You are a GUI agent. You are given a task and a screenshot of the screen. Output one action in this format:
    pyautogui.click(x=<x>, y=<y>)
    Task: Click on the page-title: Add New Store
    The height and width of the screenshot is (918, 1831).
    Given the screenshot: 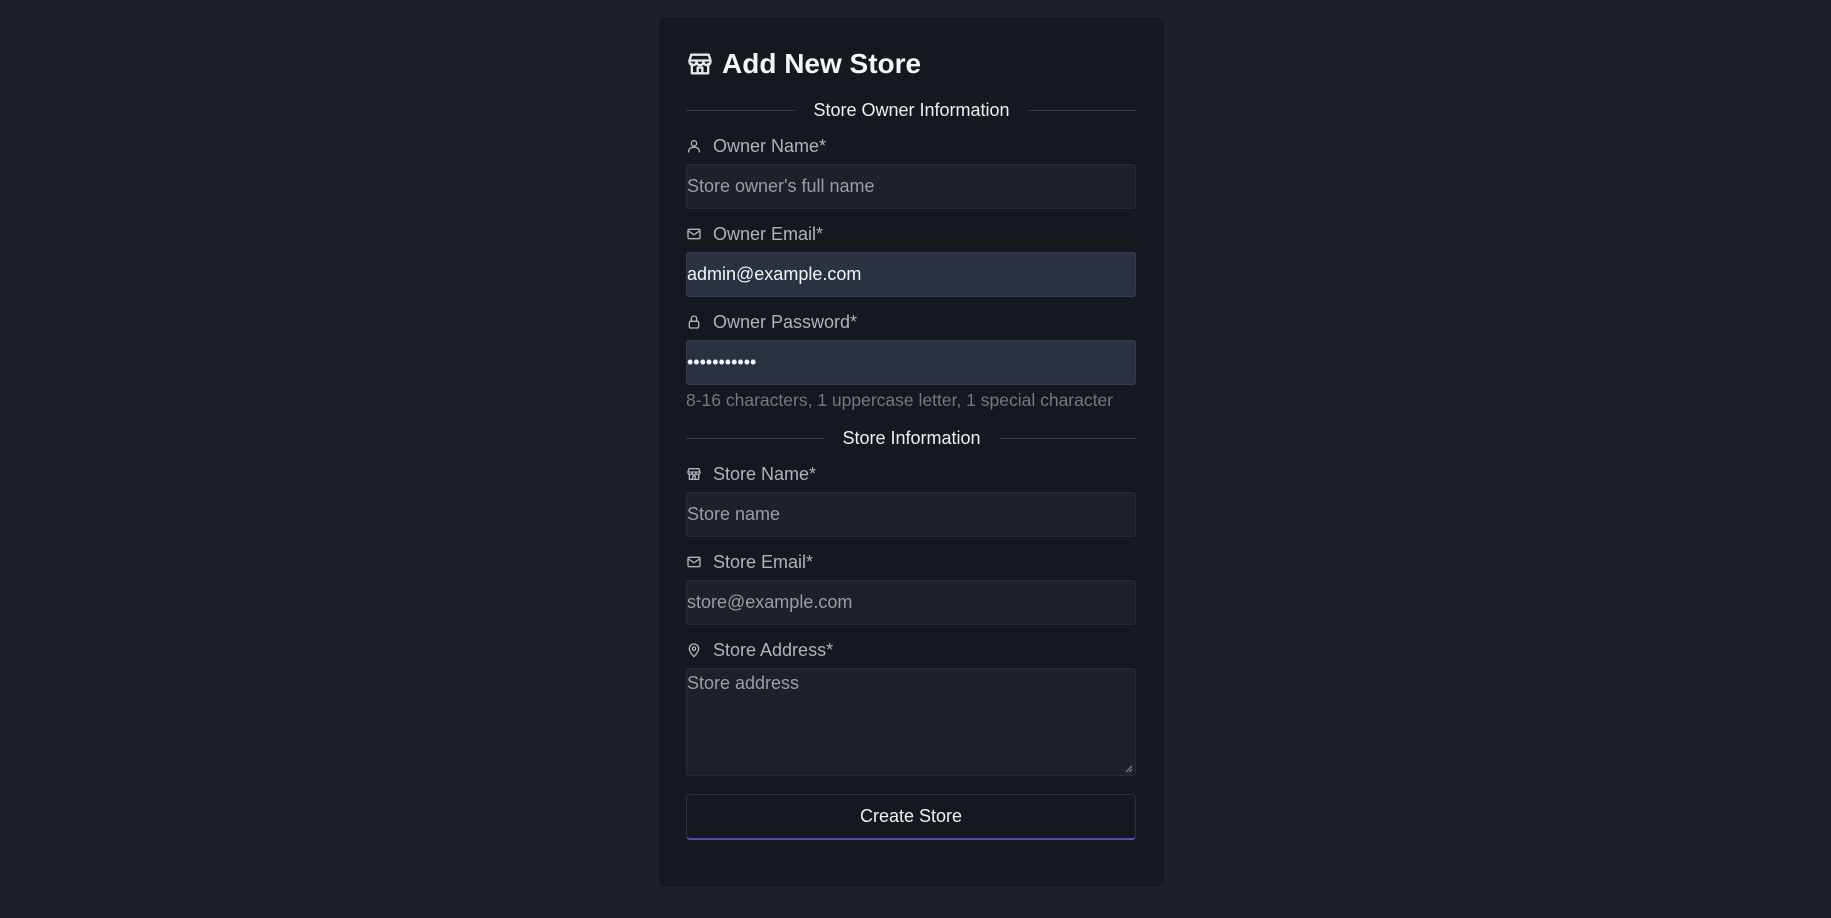 What is the action you would take?
    pyautogui.click(x=822, y=63)
    